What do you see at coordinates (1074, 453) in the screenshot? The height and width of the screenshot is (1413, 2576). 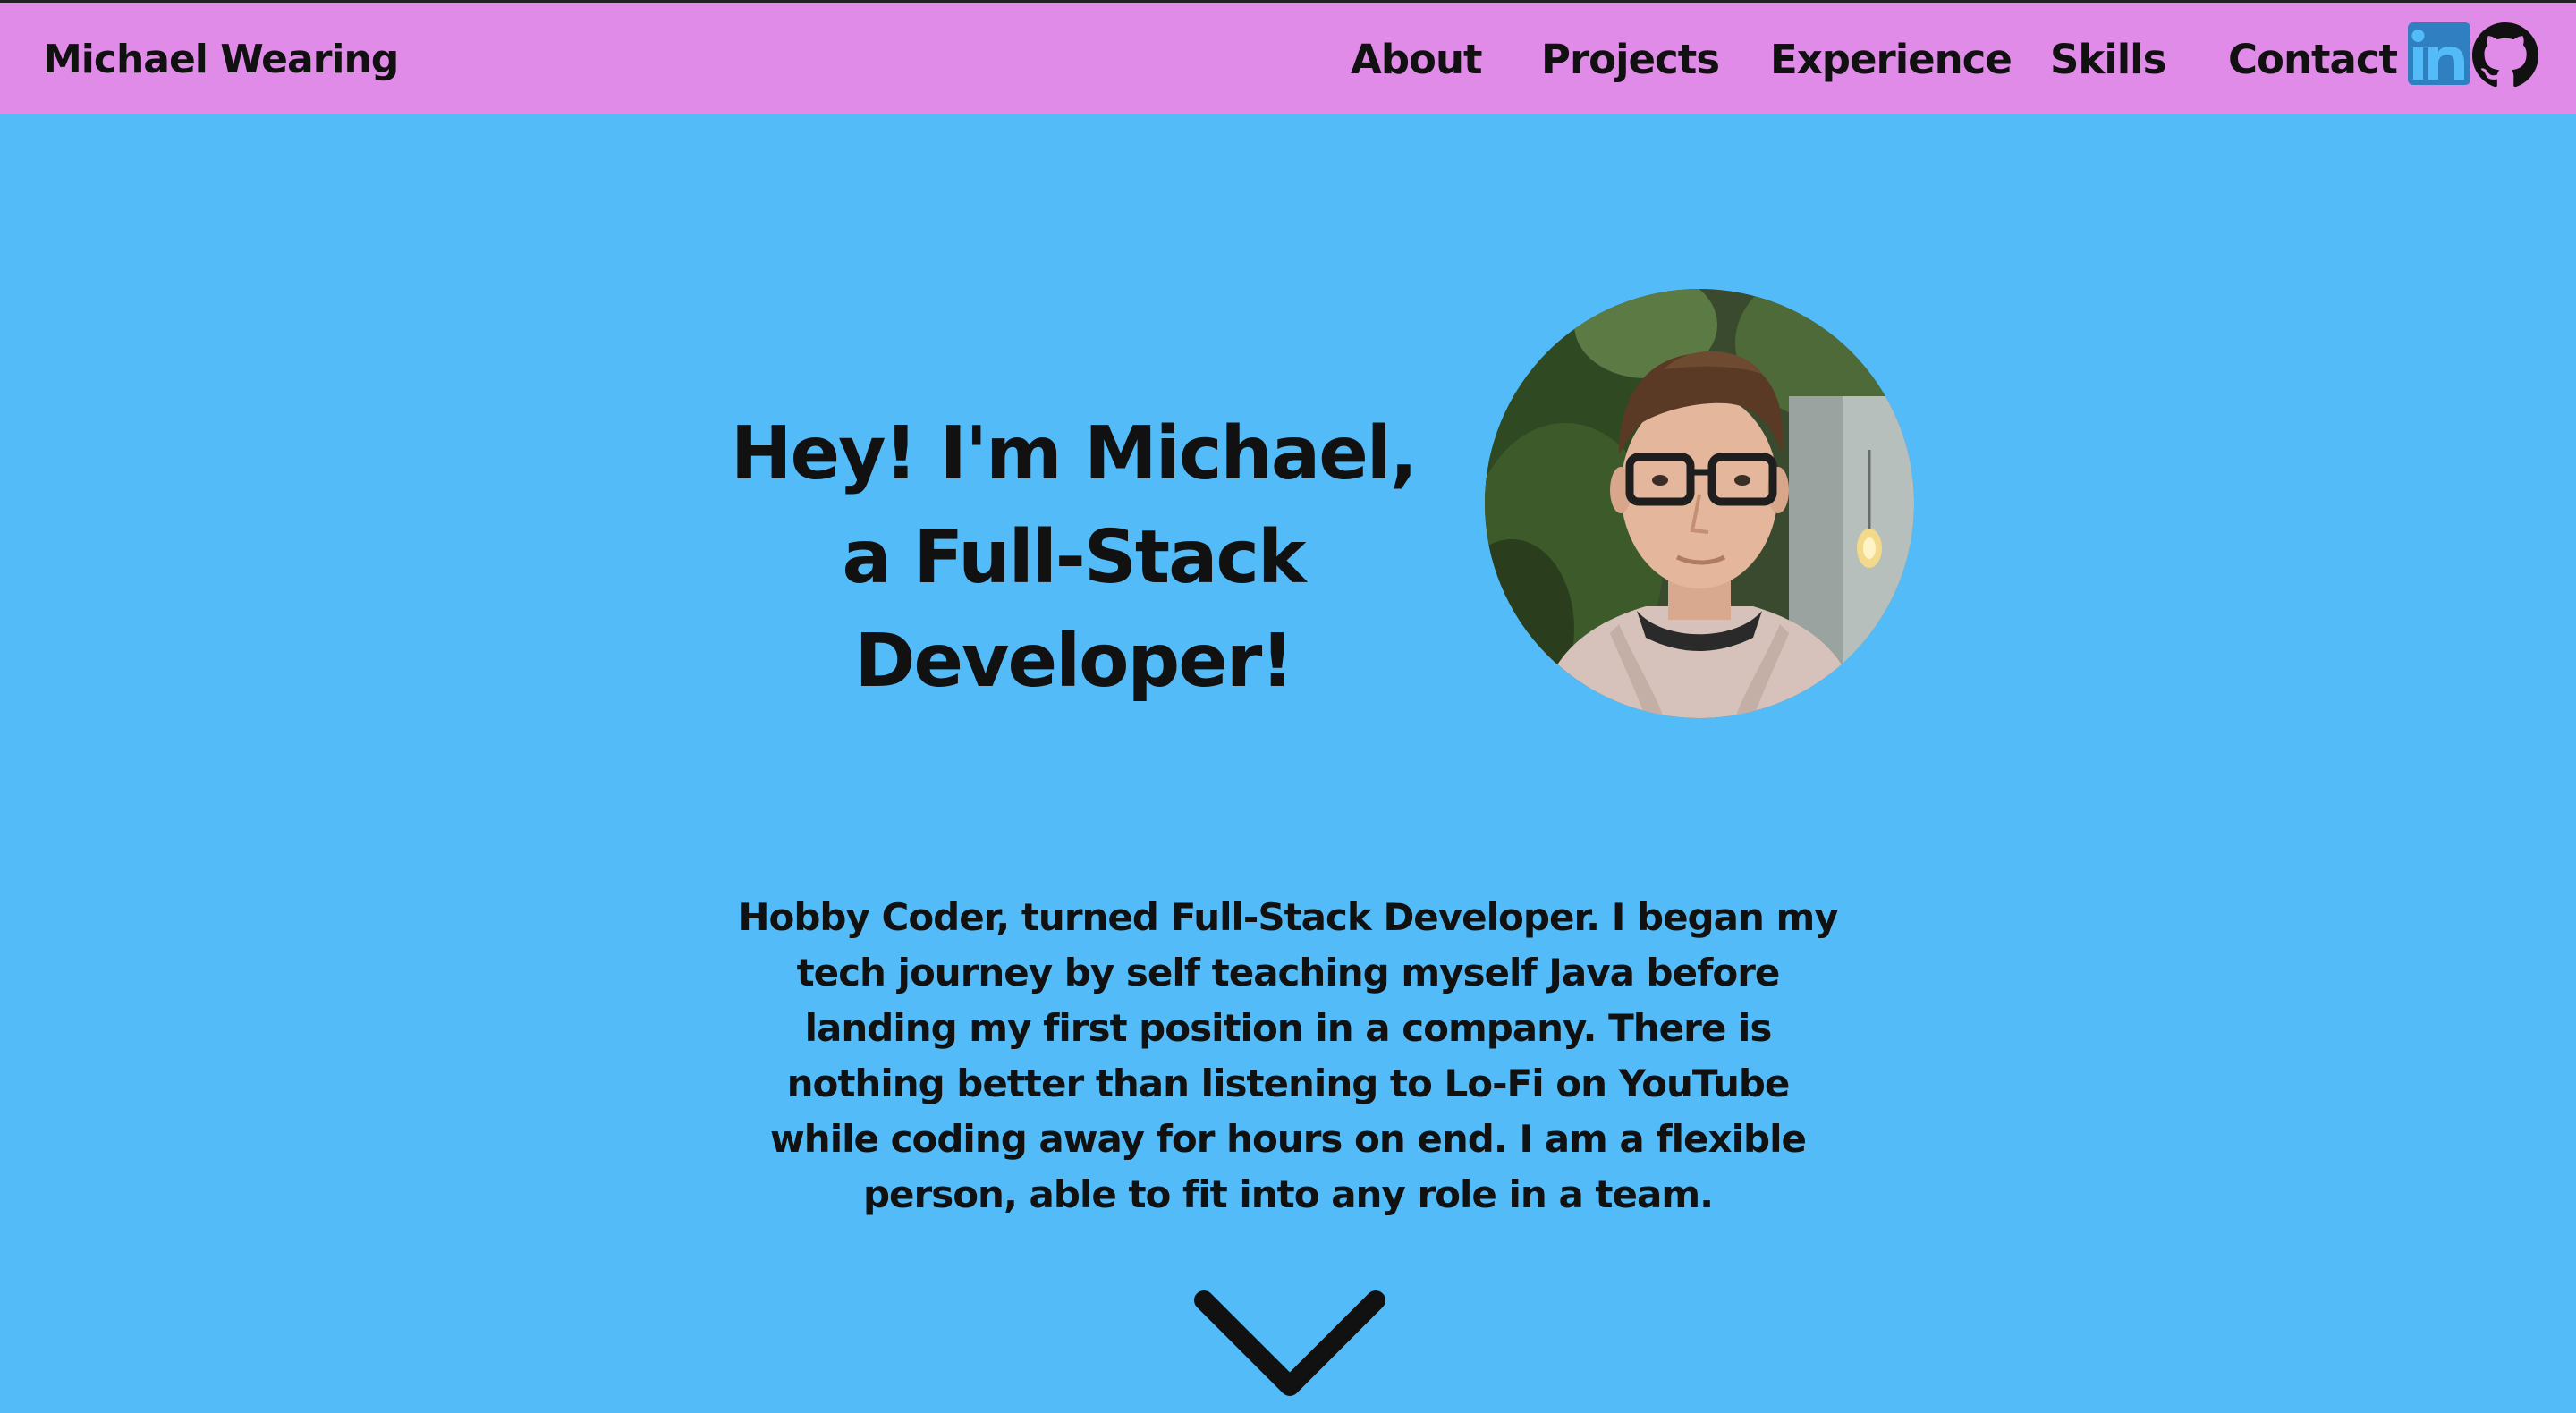 I see `hero-title-line-1: Hey! I'm Michael,` at bounding box center [1074, 453].